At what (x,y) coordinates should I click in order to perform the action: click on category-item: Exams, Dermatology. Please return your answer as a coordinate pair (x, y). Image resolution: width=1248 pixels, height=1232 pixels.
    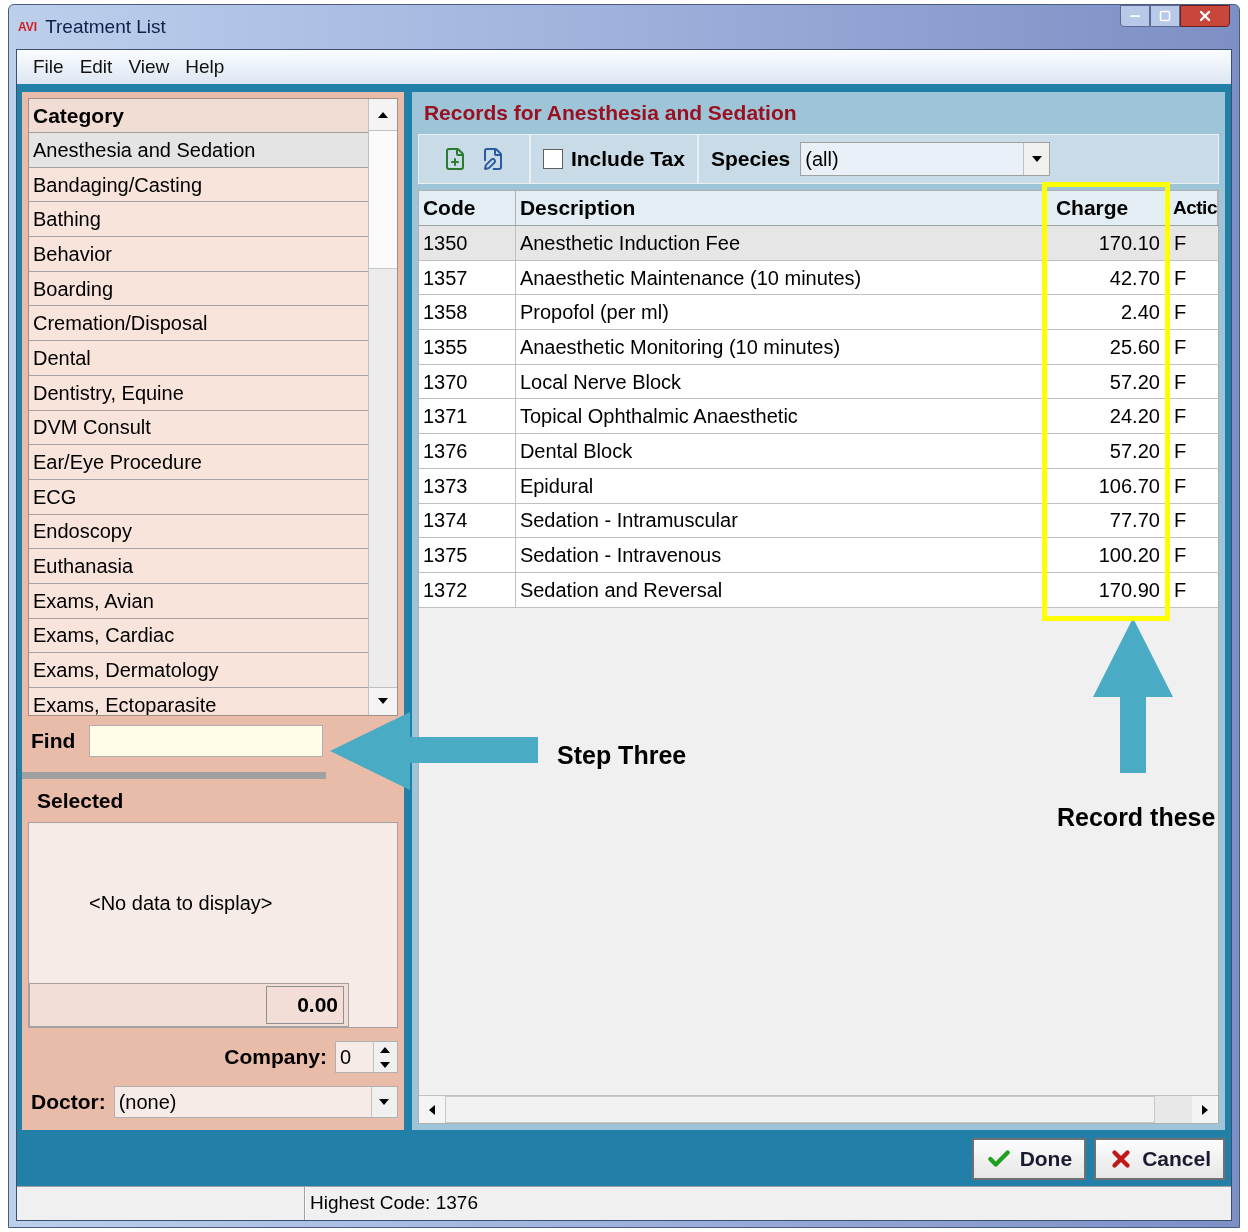
    Looking at the image, I should click on (198, 670).